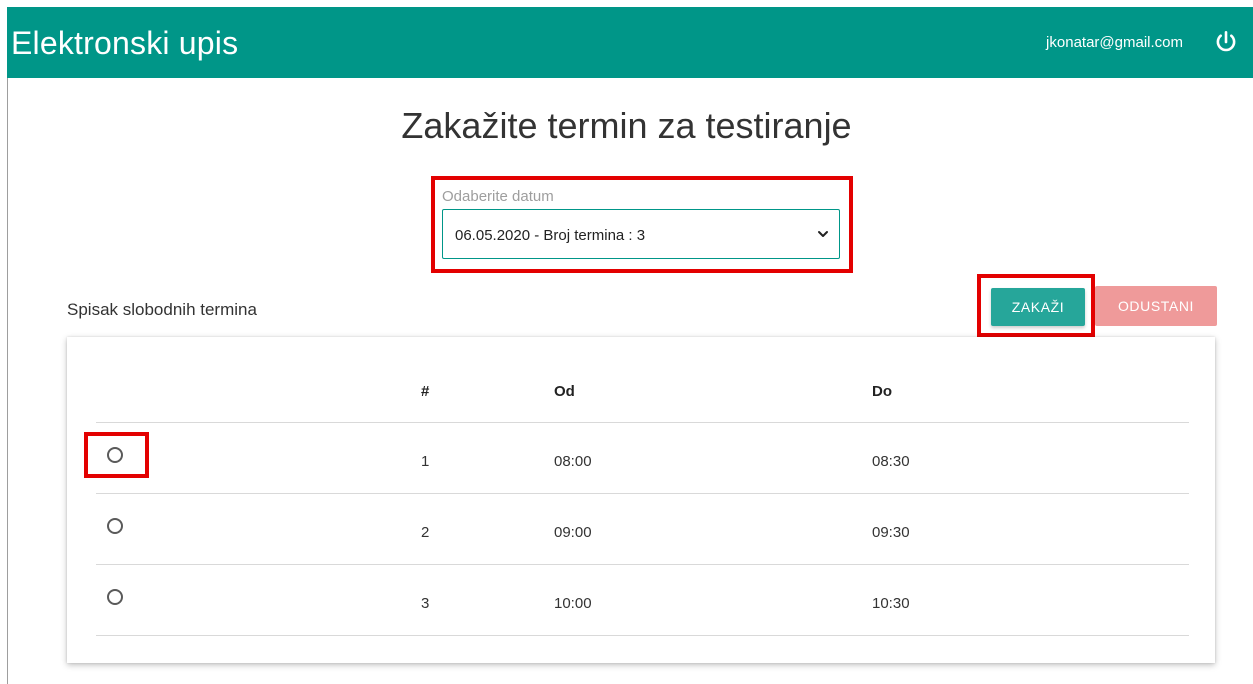 The image size is (1253, 684). Describe the element at coordinates (116, 455) in the screenshot. I see `annotation-box-radio` at that location.